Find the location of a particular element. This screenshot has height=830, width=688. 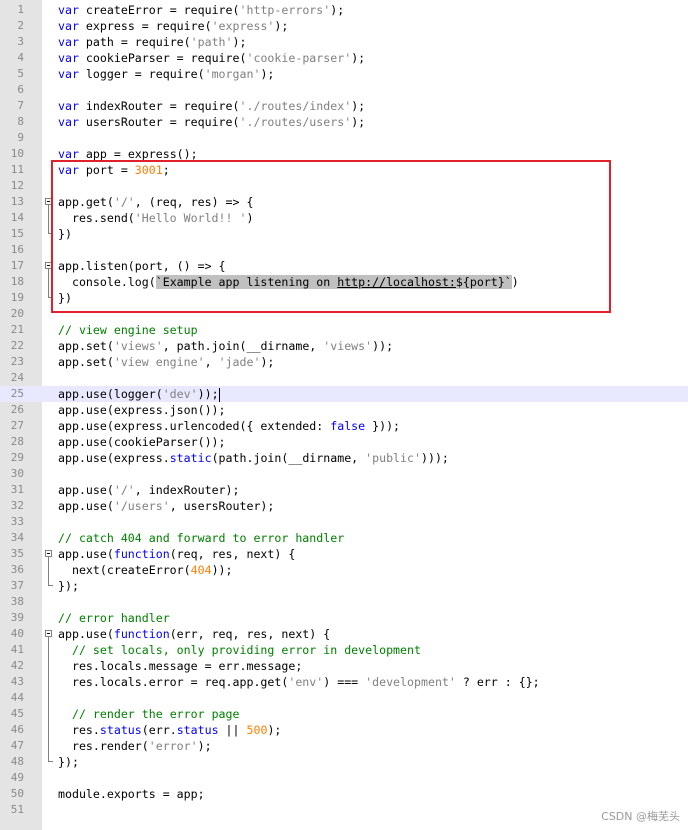

code-line: 2 var express = require('express'); is located at coordinates (344, 26).